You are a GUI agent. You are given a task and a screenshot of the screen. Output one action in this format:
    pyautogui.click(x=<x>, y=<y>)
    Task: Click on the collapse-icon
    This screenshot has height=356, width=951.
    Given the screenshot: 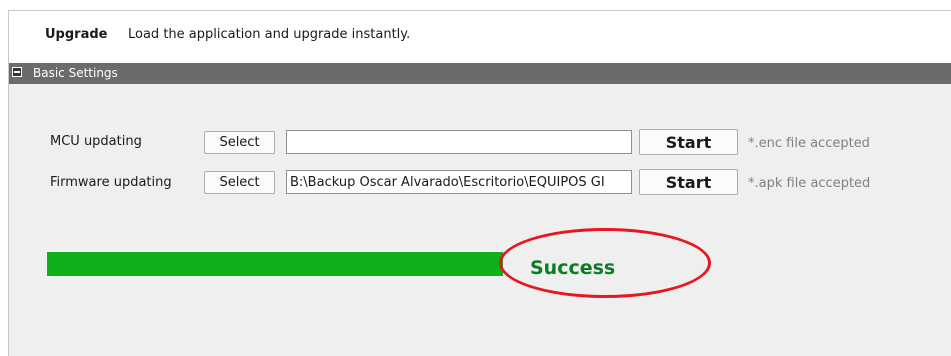 What is the action you would take?
    pyautogui.click(x=17, y=72)
    